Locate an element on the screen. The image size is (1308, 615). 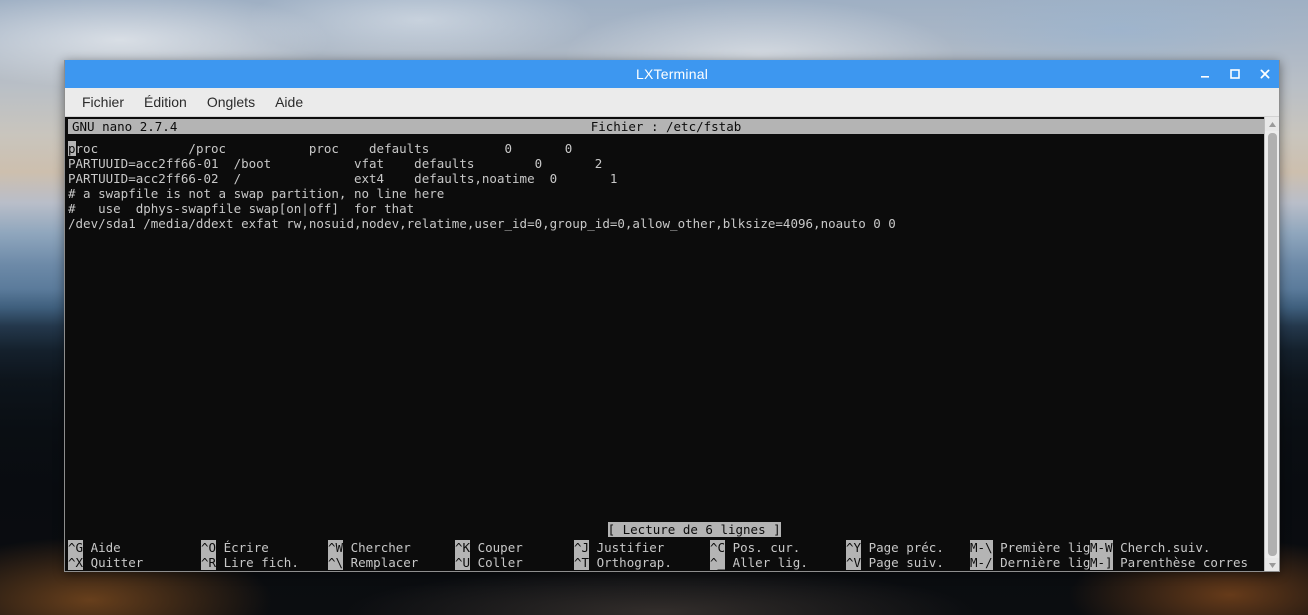
minimize-button is located at coordinates (1205, 74).